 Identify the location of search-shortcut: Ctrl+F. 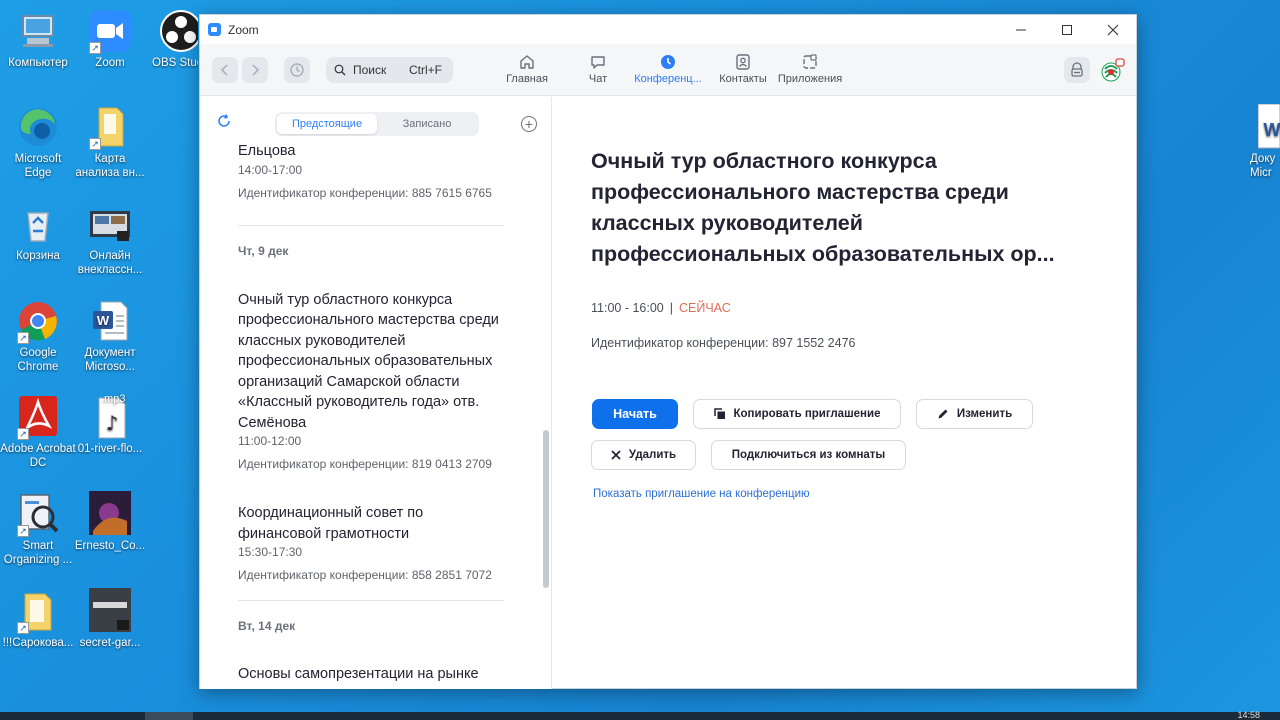
(425, 70).